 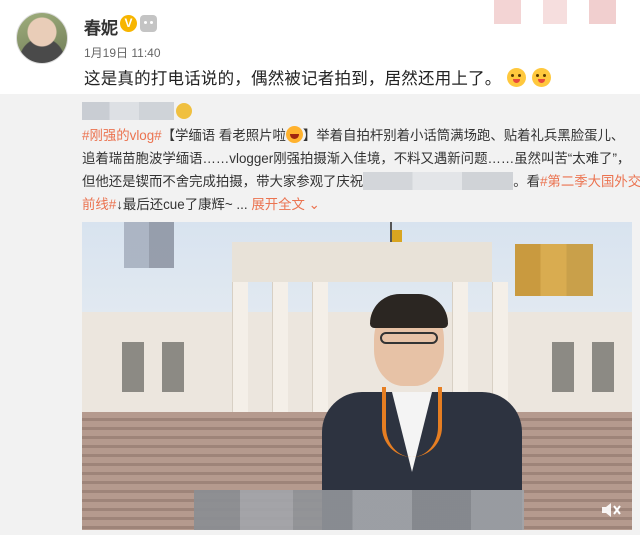 I want to click on verified-v-icon: V, so click(x=128, y=23).